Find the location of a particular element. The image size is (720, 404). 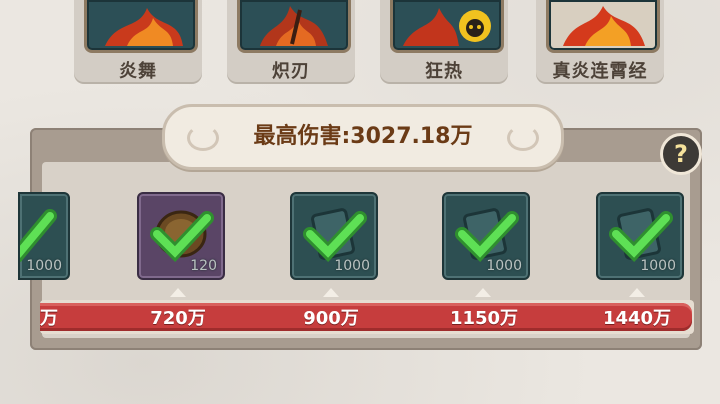

threshold-value: 1440万 is located at coordinates (637, 318).